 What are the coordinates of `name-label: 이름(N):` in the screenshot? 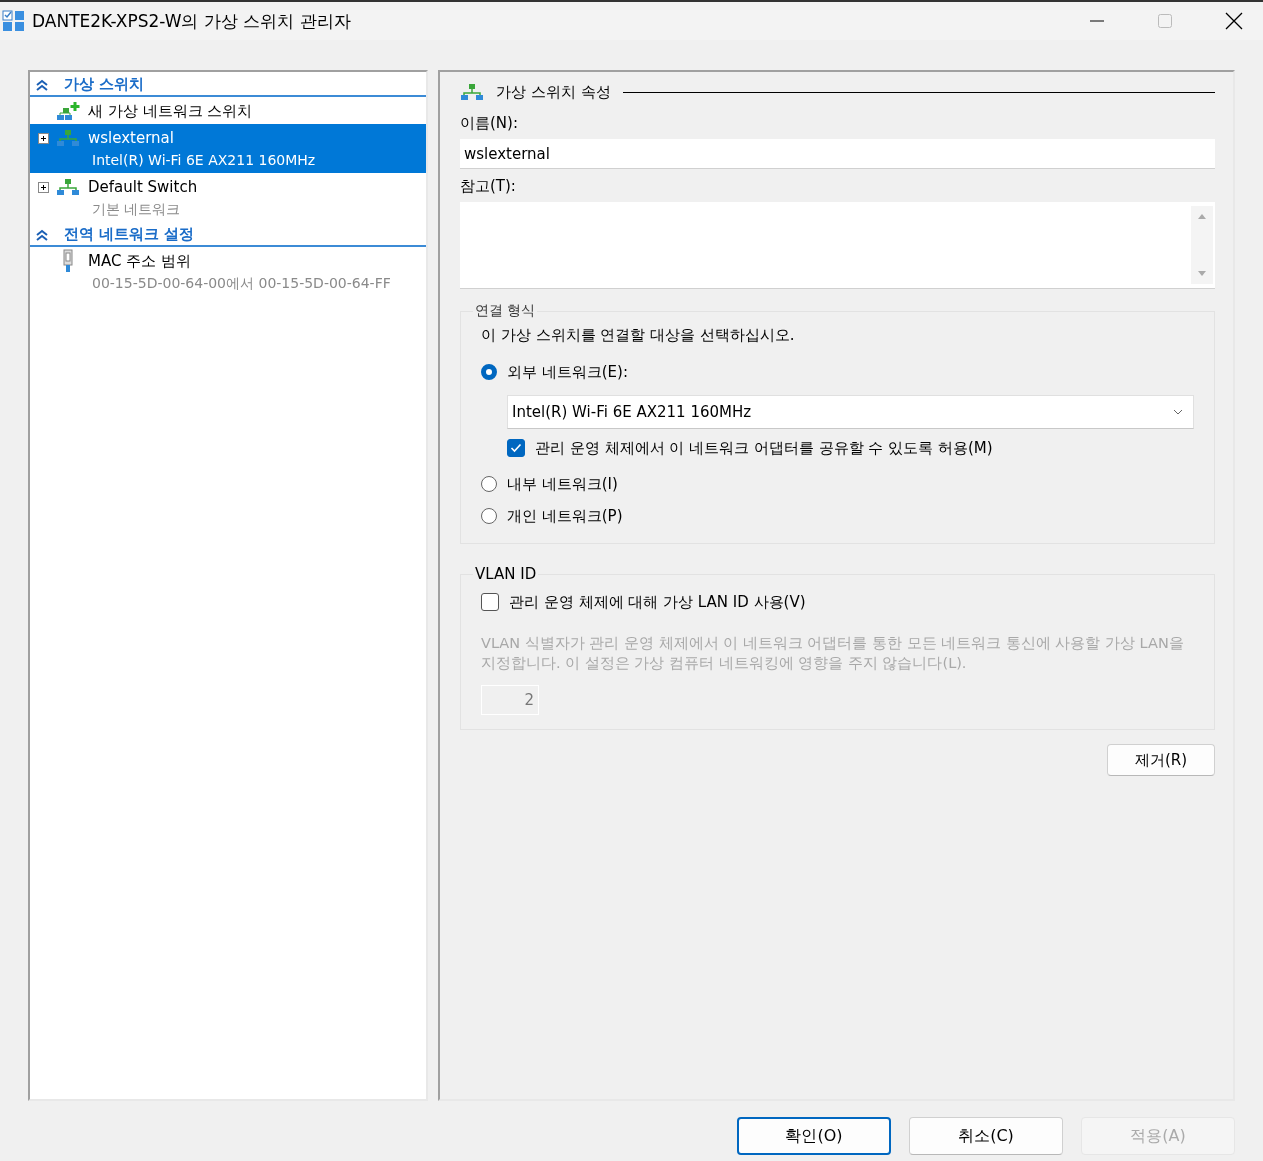 It's located at (489, 123).